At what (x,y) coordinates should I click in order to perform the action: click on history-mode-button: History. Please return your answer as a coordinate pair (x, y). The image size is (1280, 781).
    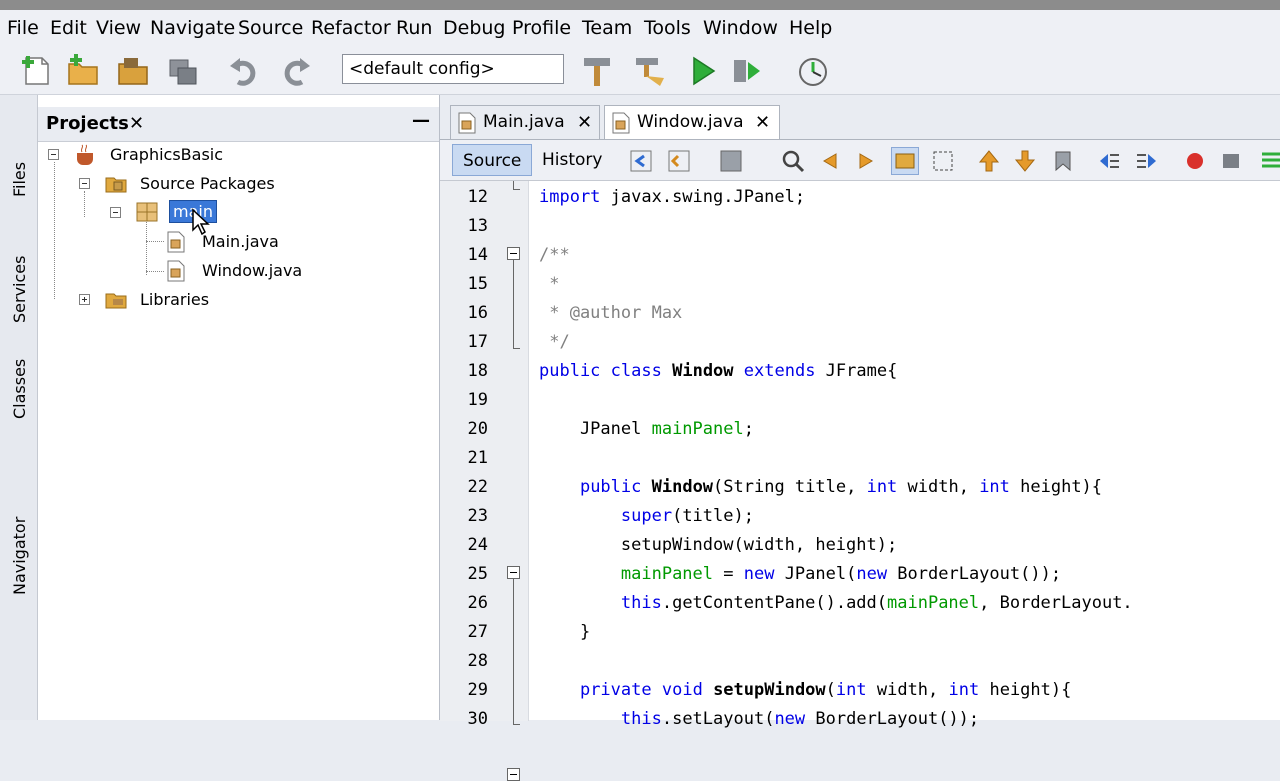
    Looking at the image, I should click on (572, 160).